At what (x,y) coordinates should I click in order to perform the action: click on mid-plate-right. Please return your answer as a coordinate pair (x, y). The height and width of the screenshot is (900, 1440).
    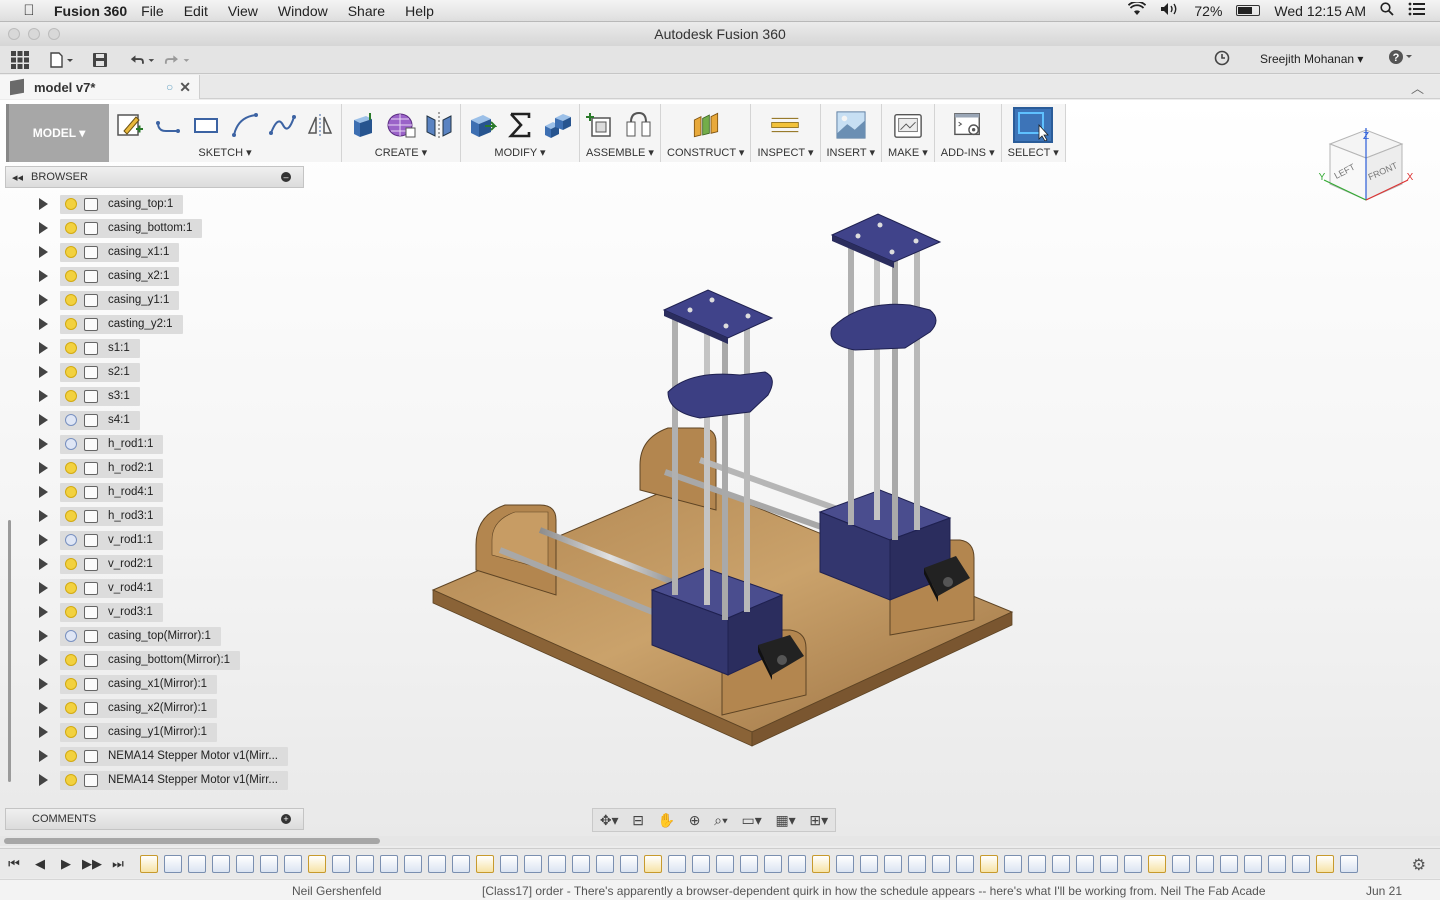
    Looking at the image, I should click on (883, 327).